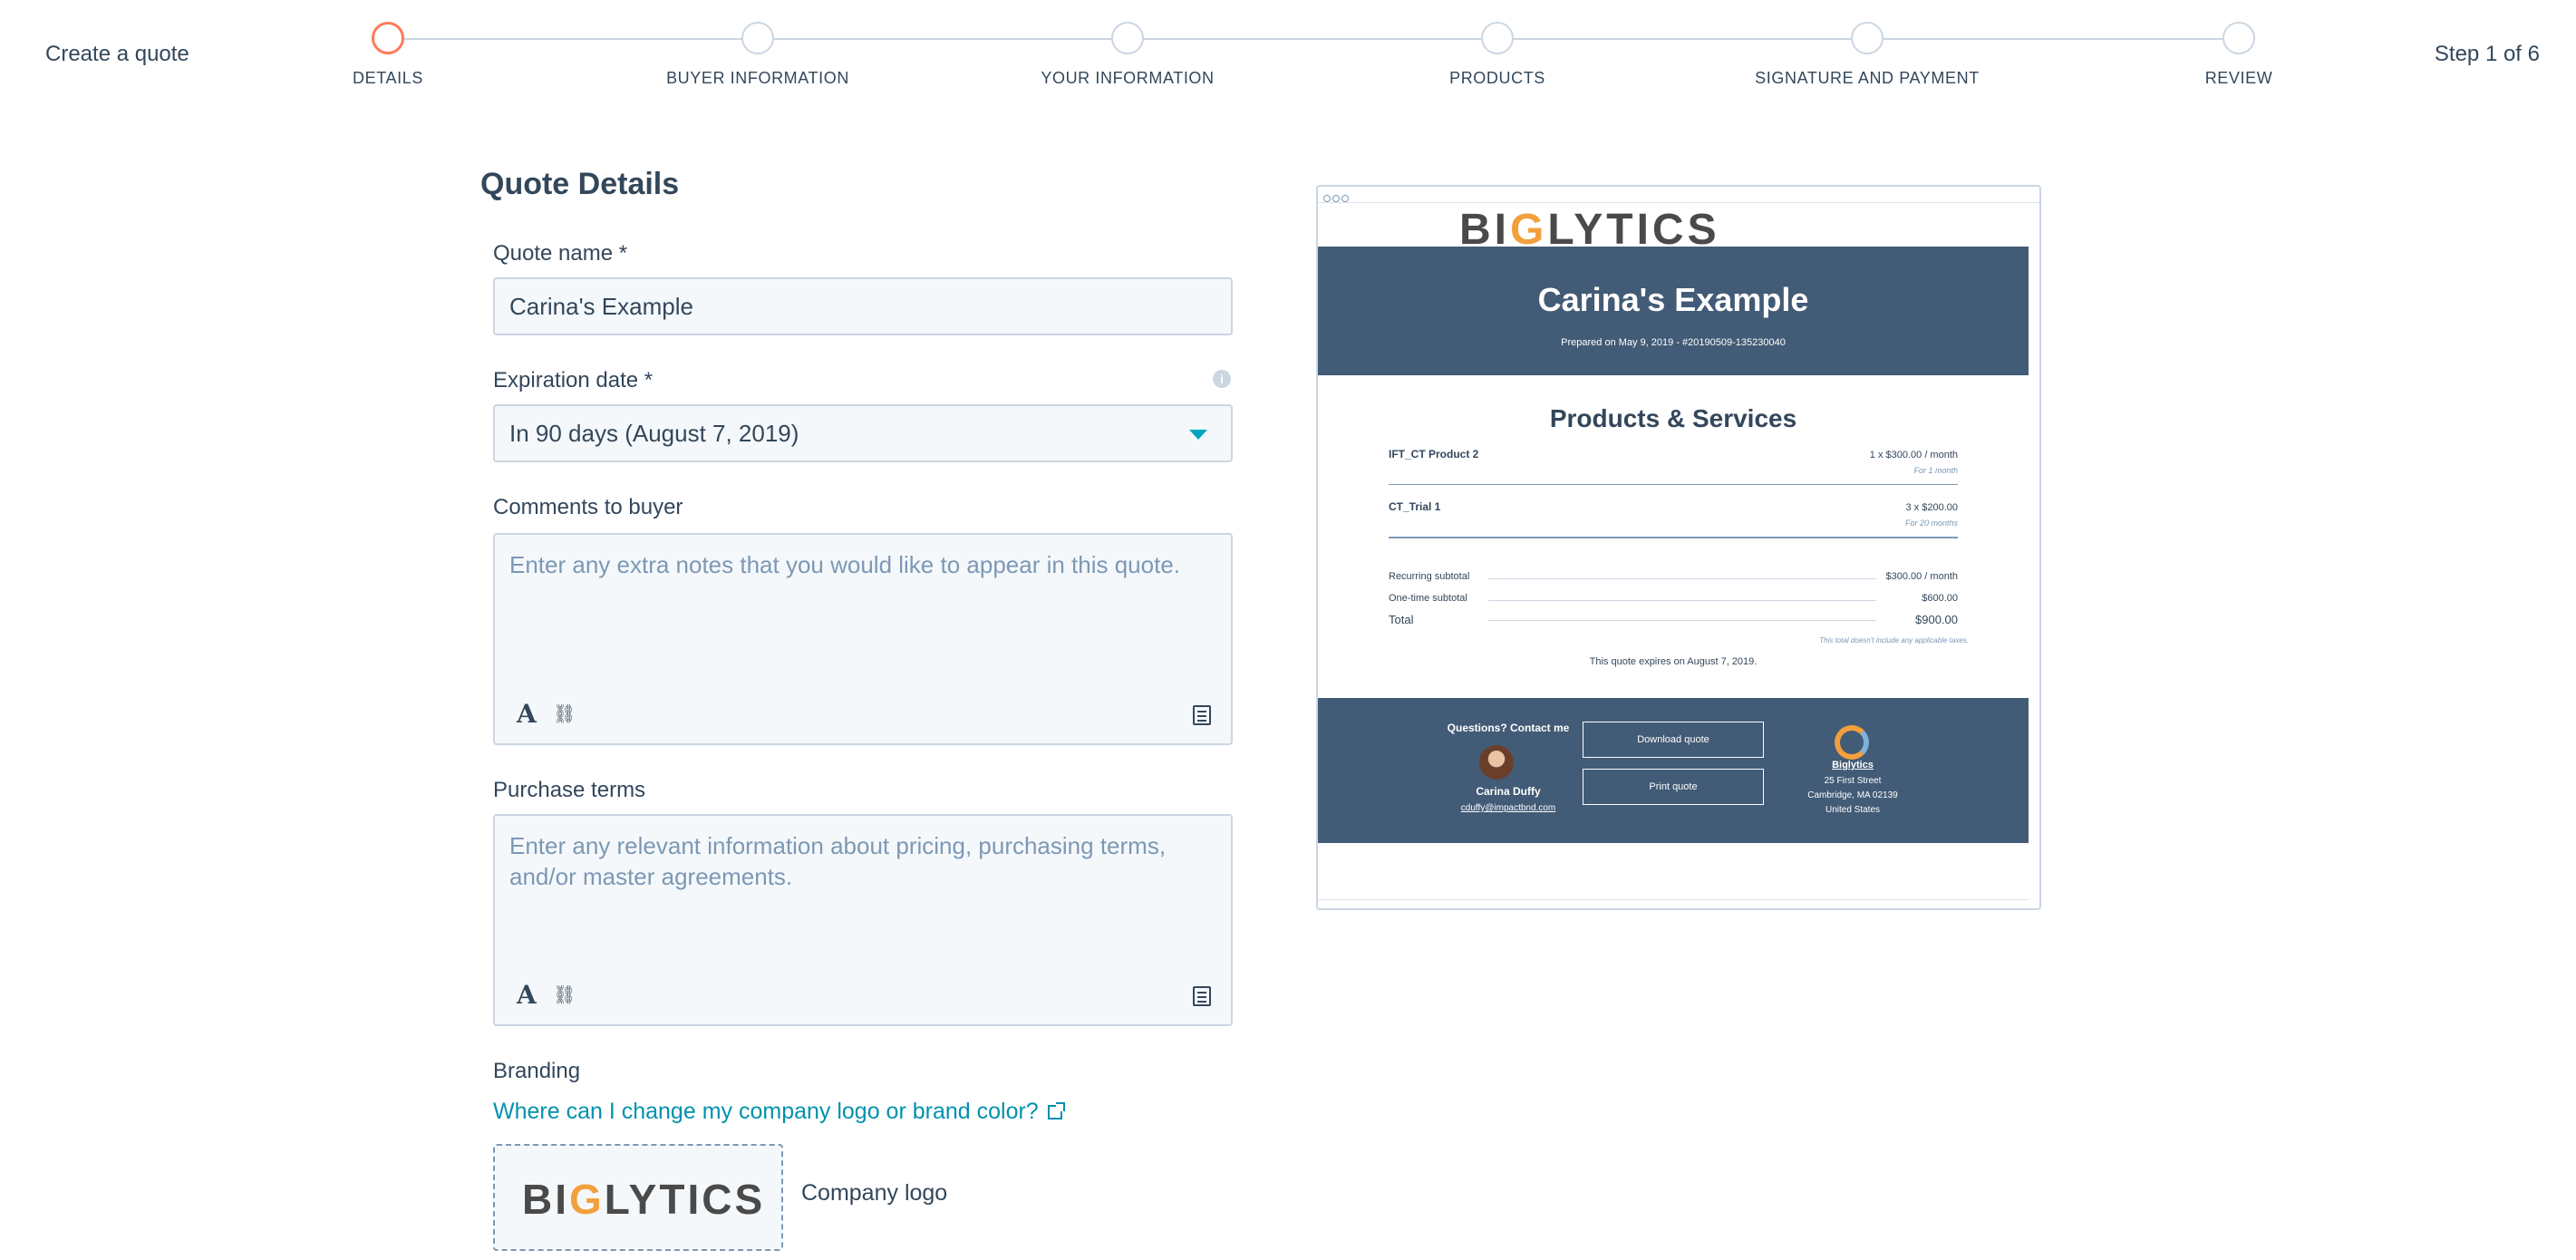 The image size is (2576, 1260). I want to click on preview-bottom-rule, so click(1673, 900).